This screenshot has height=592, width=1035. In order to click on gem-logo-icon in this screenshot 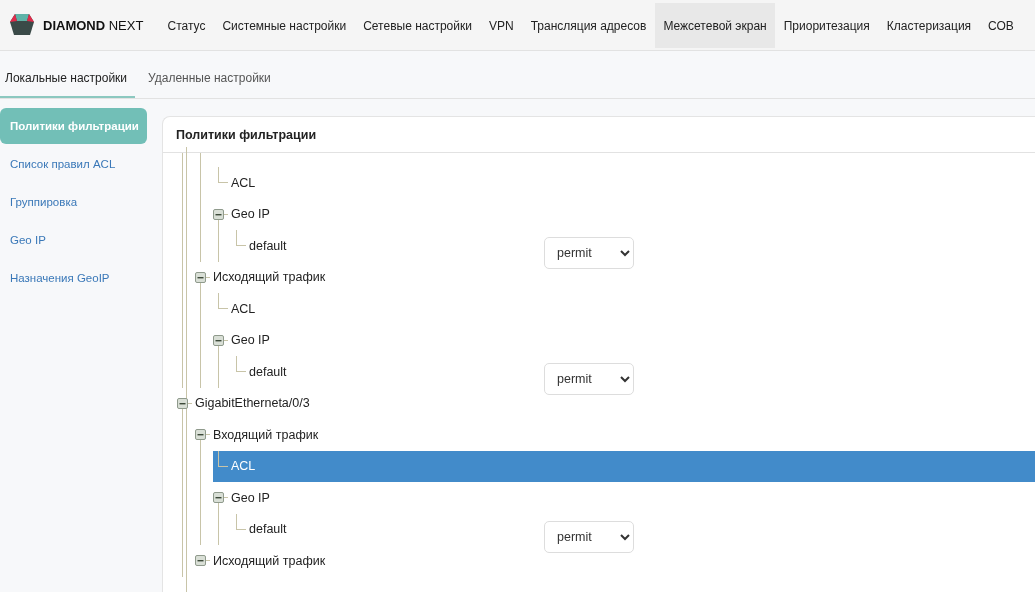, I will do `click(22, 25)`.